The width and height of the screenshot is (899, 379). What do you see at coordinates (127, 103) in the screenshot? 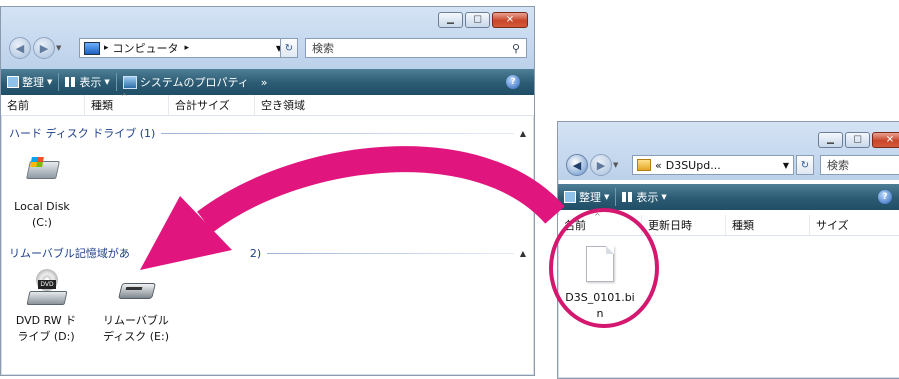
I see `column-type: 種類 ^` at bounding box center [127, 103].